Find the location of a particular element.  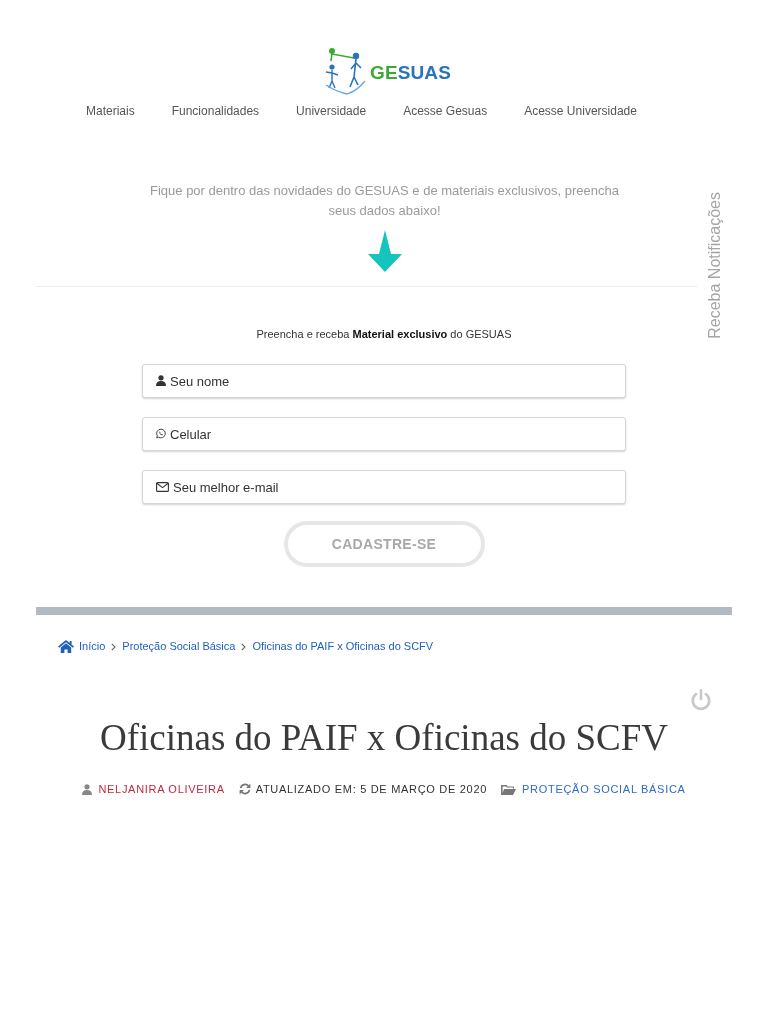

folder-icon is located at coordinates (509, 789).